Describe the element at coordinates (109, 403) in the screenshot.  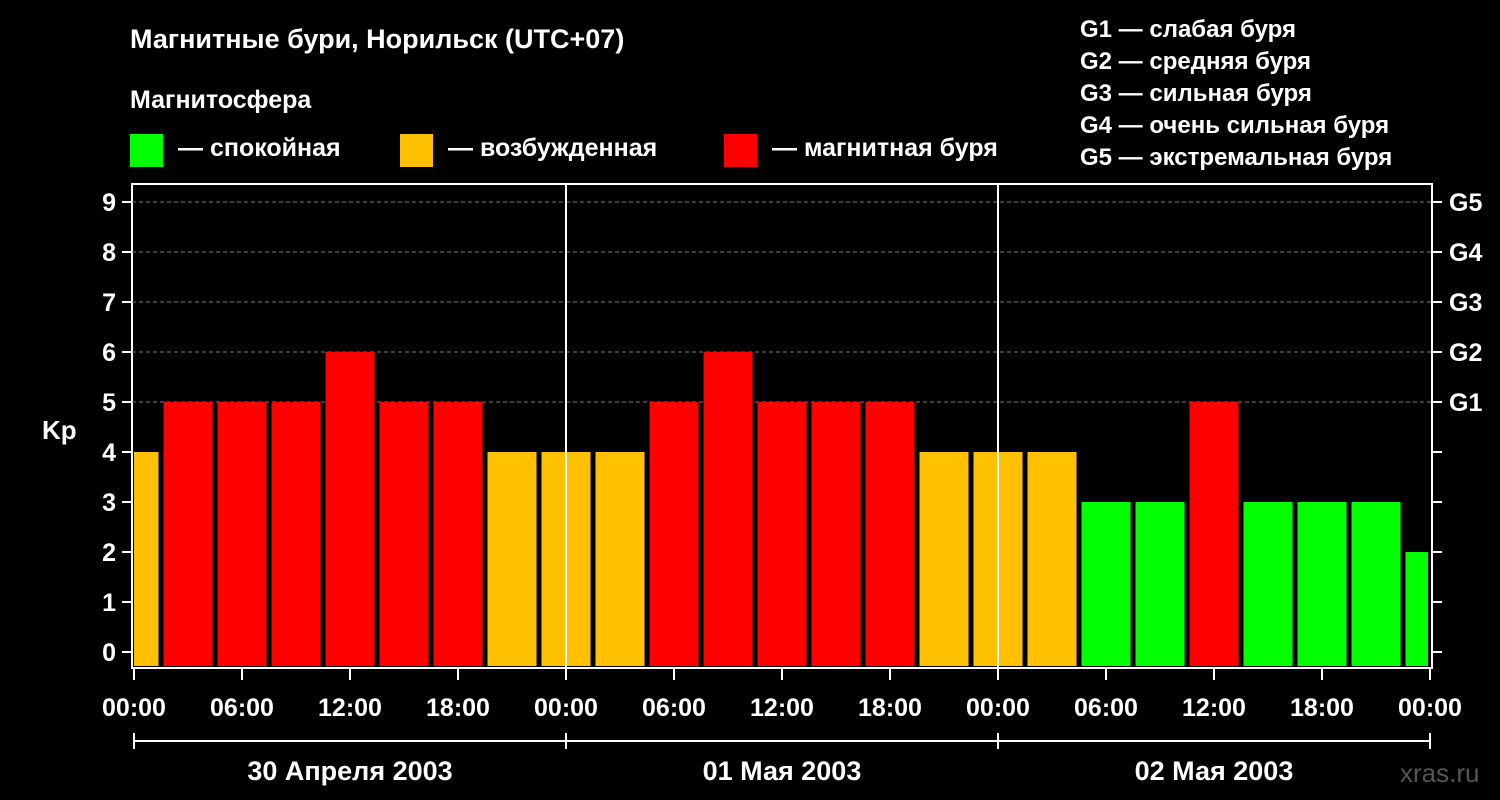
I see `y-tick-label: 5` at that location.